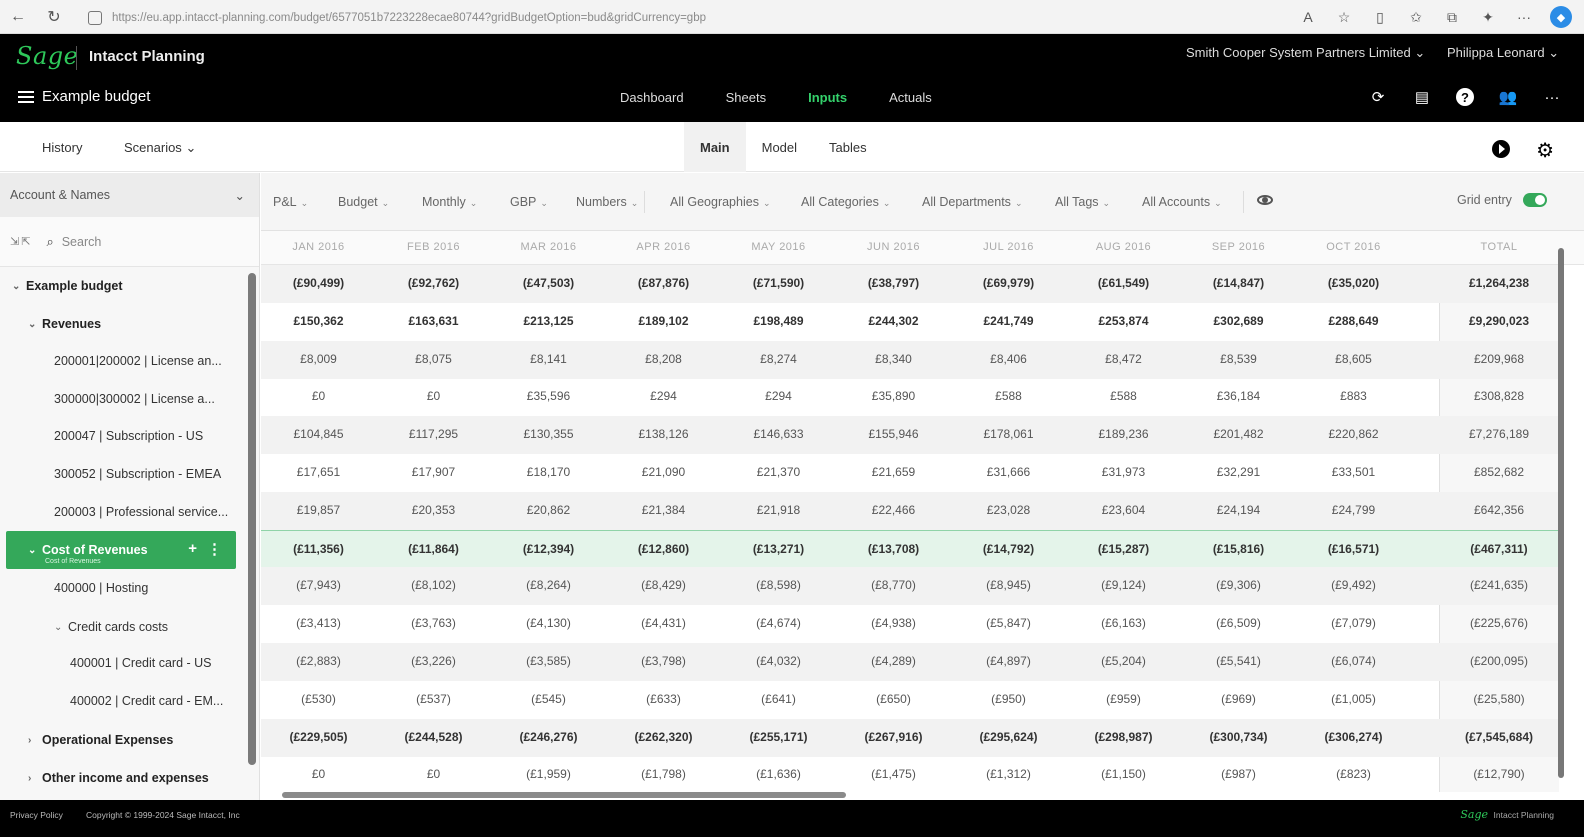 This screenshot has width=1584, height=837. What do you see at coordinates (1344, 17) in the screenshot?
I see `favorite-star-icon: ☆` at bounding box center [1344, 17].